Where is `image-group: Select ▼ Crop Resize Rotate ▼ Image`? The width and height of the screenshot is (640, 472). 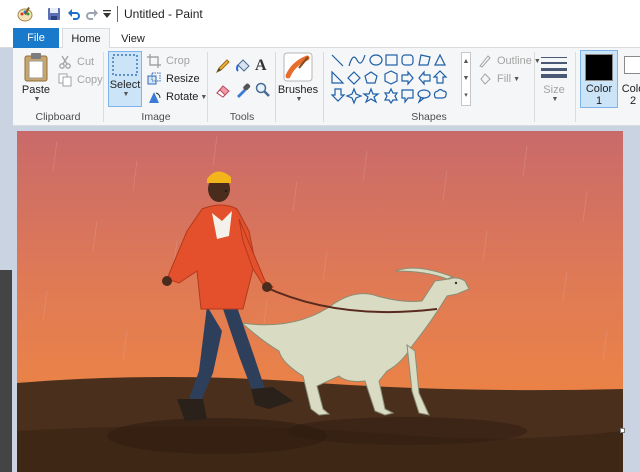
image-group: Select ▼ Crop Resize Rotate ▼ Image is located at coordinates (156, 87).